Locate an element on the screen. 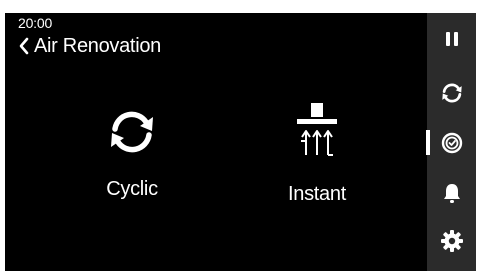  chevron-left-icon is located at coordinates (24, 46).